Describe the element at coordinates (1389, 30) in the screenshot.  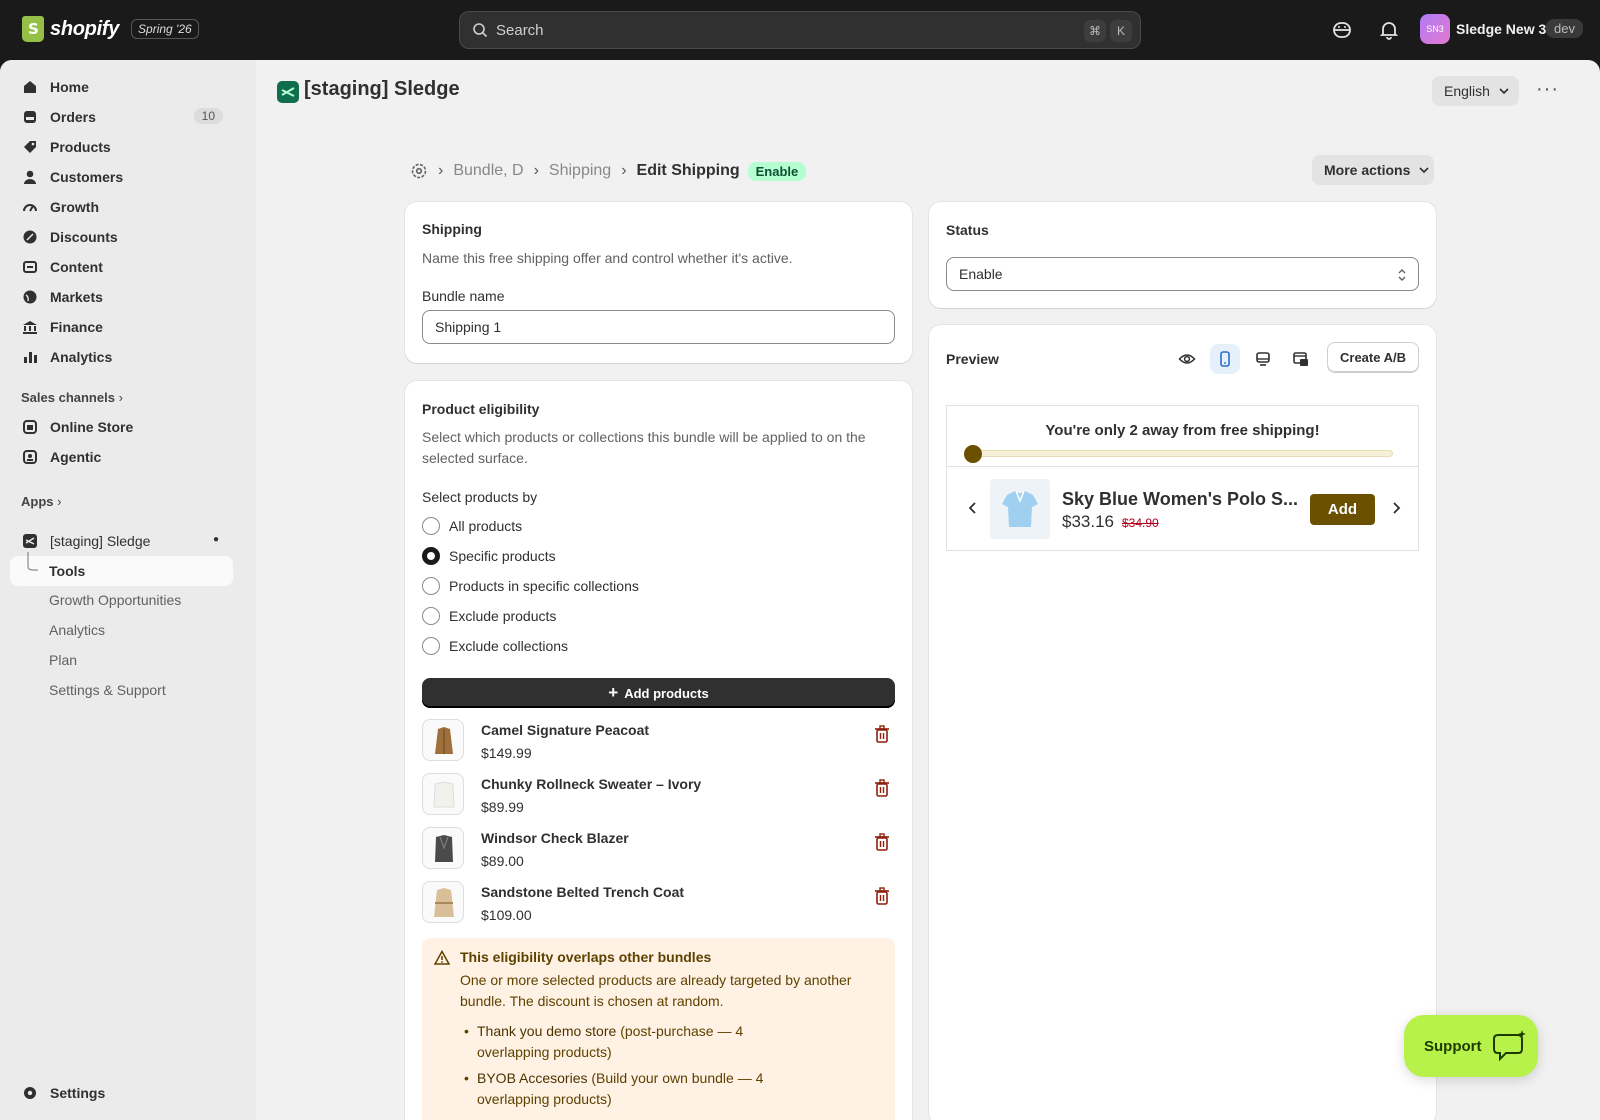
I see `bell-icon` at that location.